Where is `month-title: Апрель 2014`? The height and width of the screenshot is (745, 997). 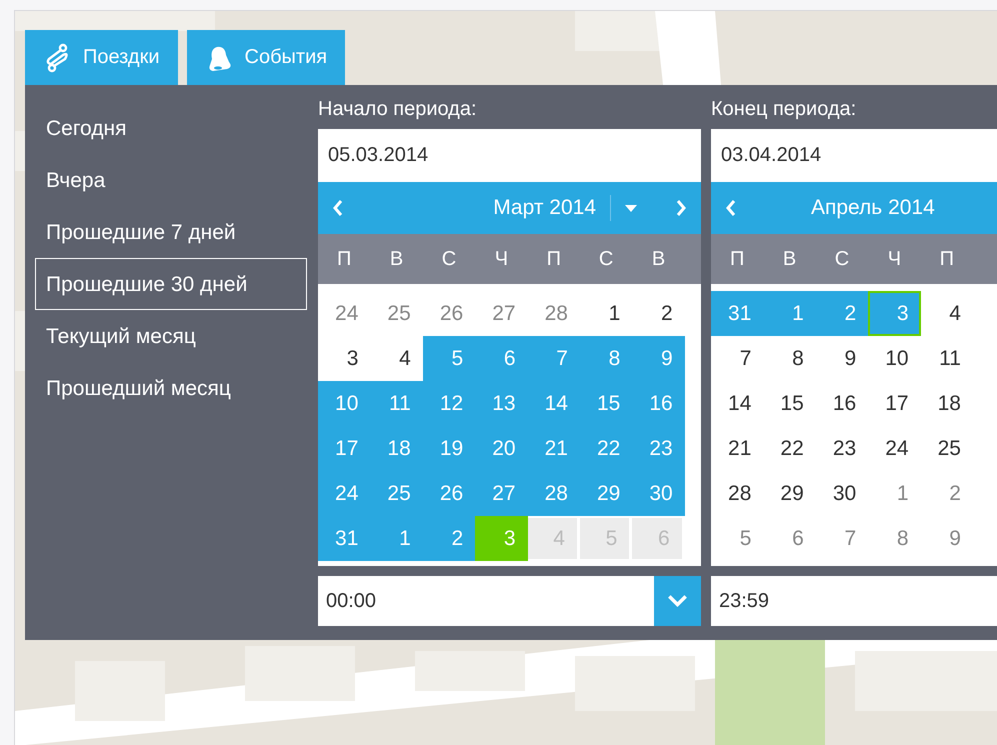 month-title: Апрель 2014 is located at coordinates (873, 208).